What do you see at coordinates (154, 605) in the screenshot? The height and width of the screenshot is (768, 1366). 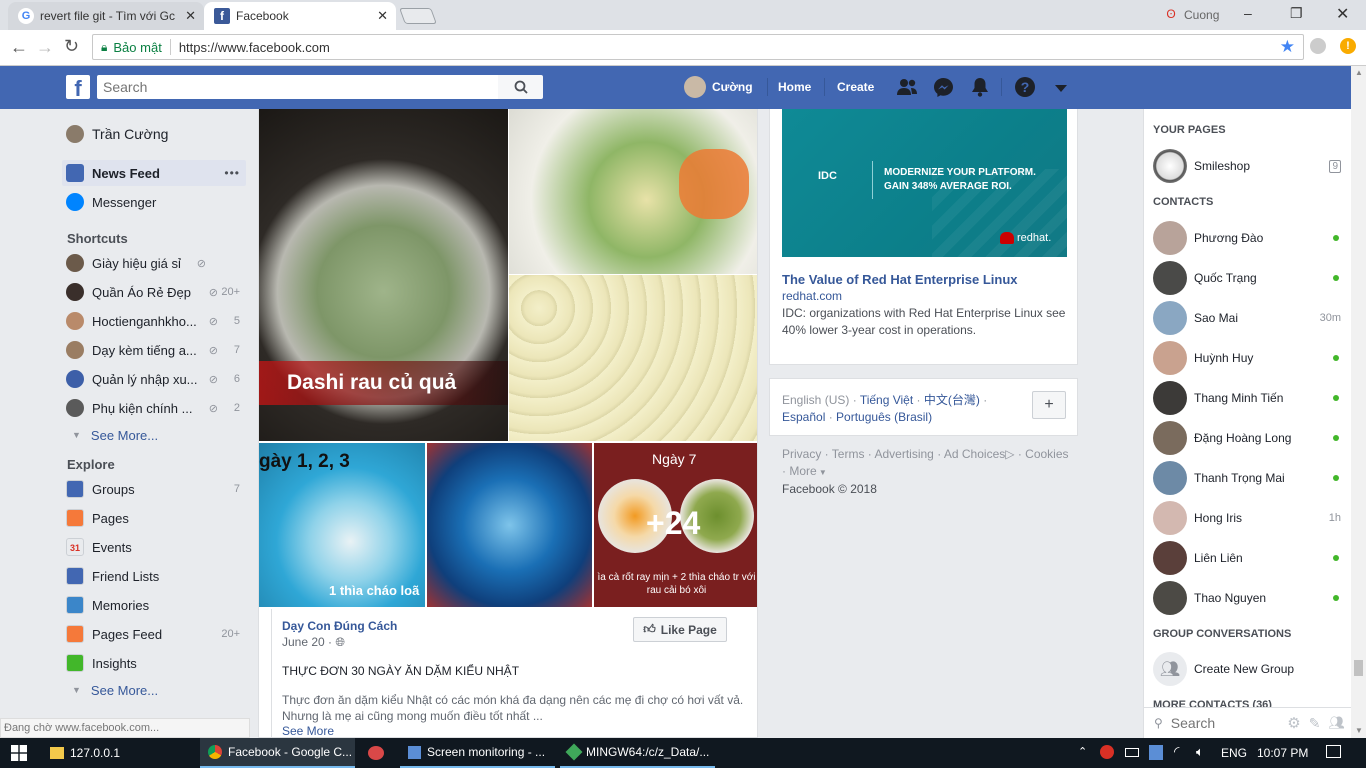 I see `sidebar-item-memories: Memories` at bounding box center [154, 605].